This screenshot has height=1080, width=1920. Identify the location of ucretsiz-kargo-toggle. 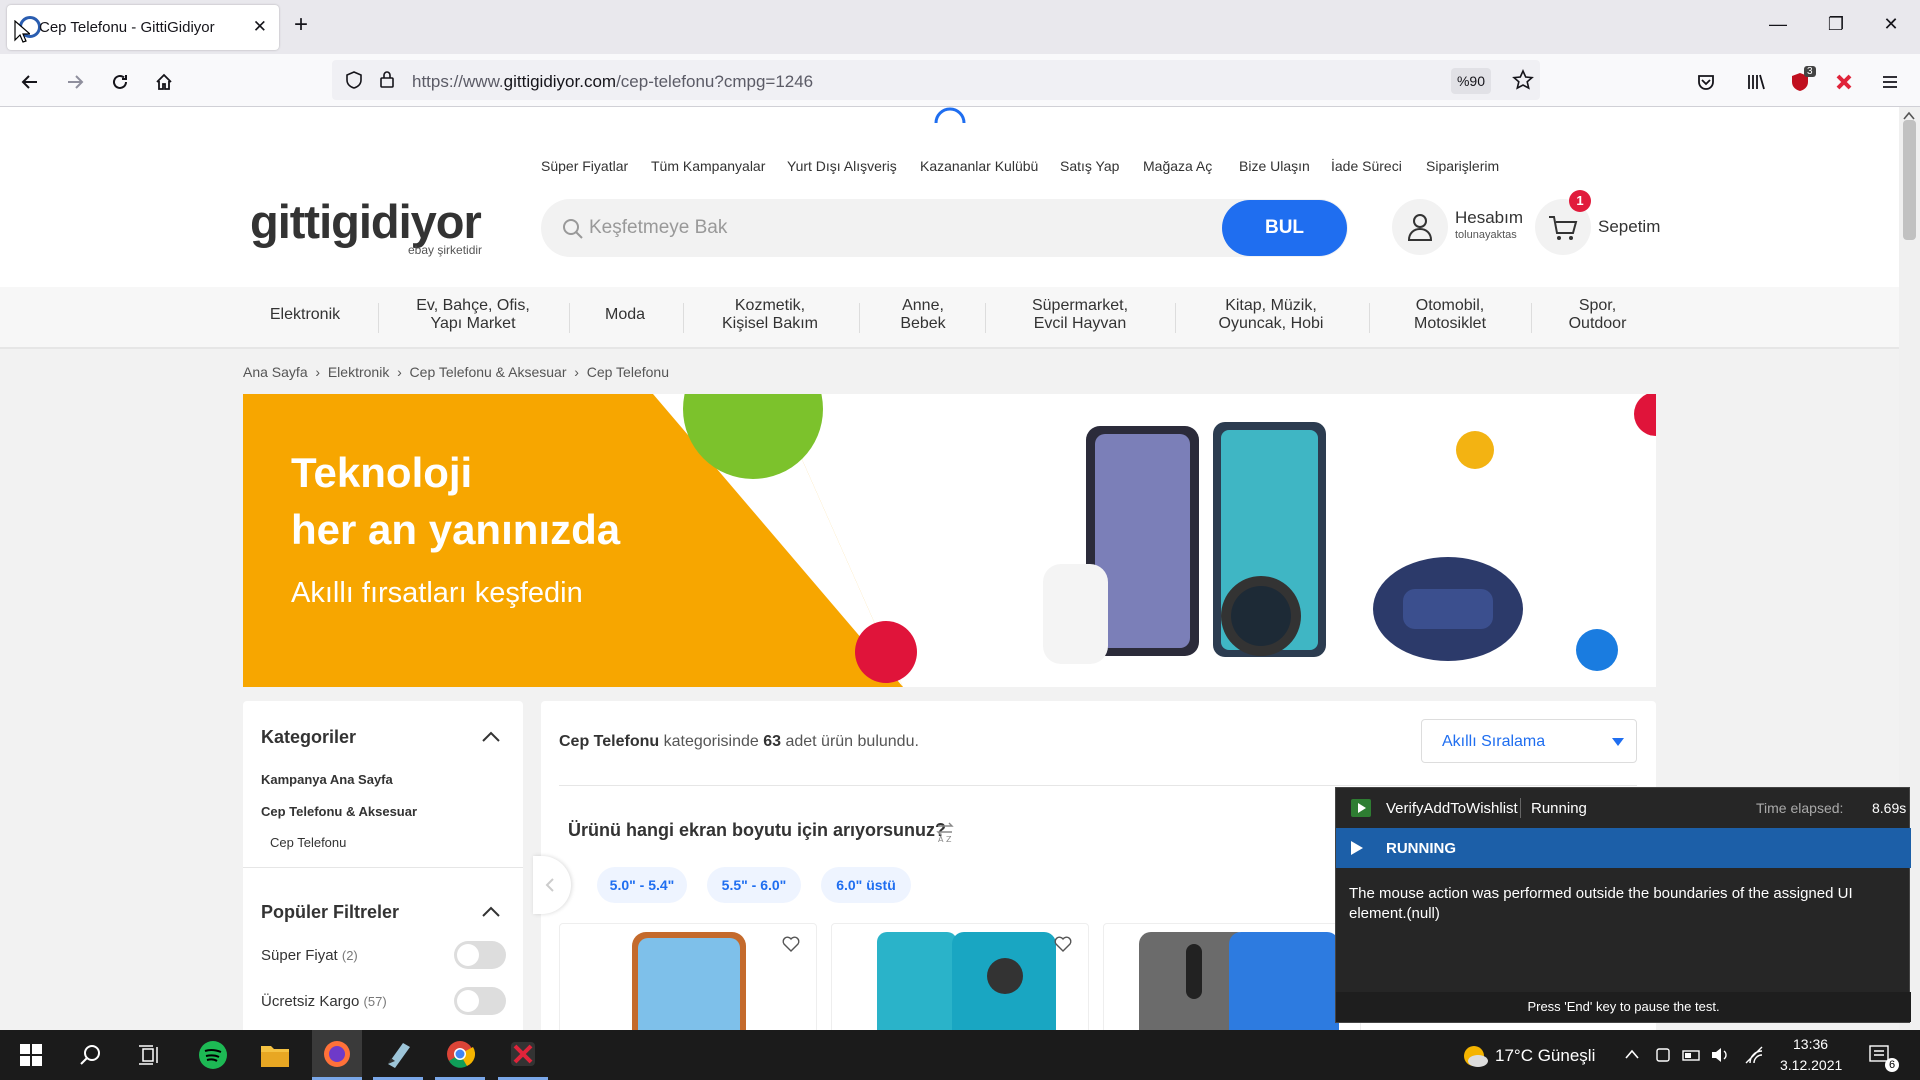
(480, 1001).